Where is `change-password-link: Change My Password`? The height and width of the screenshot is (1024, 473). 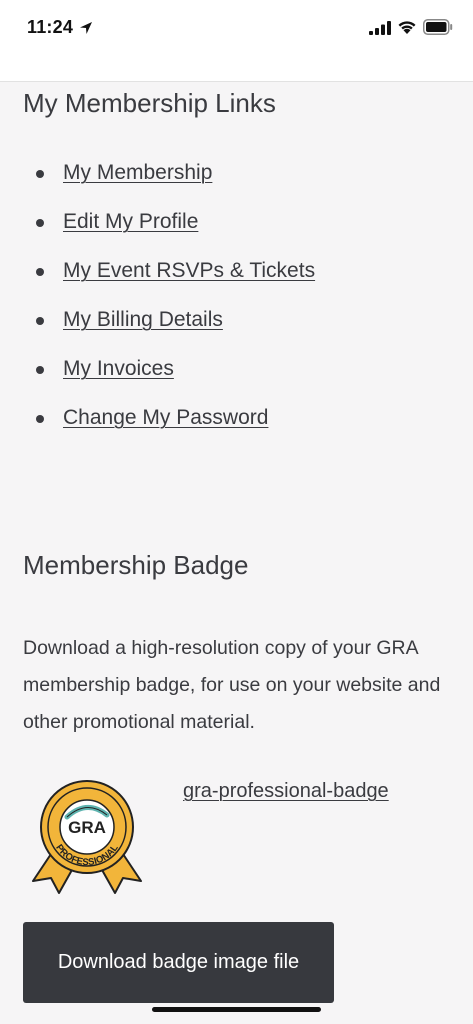
change-password-link: Change My Password is located at coordinates (165, 417).